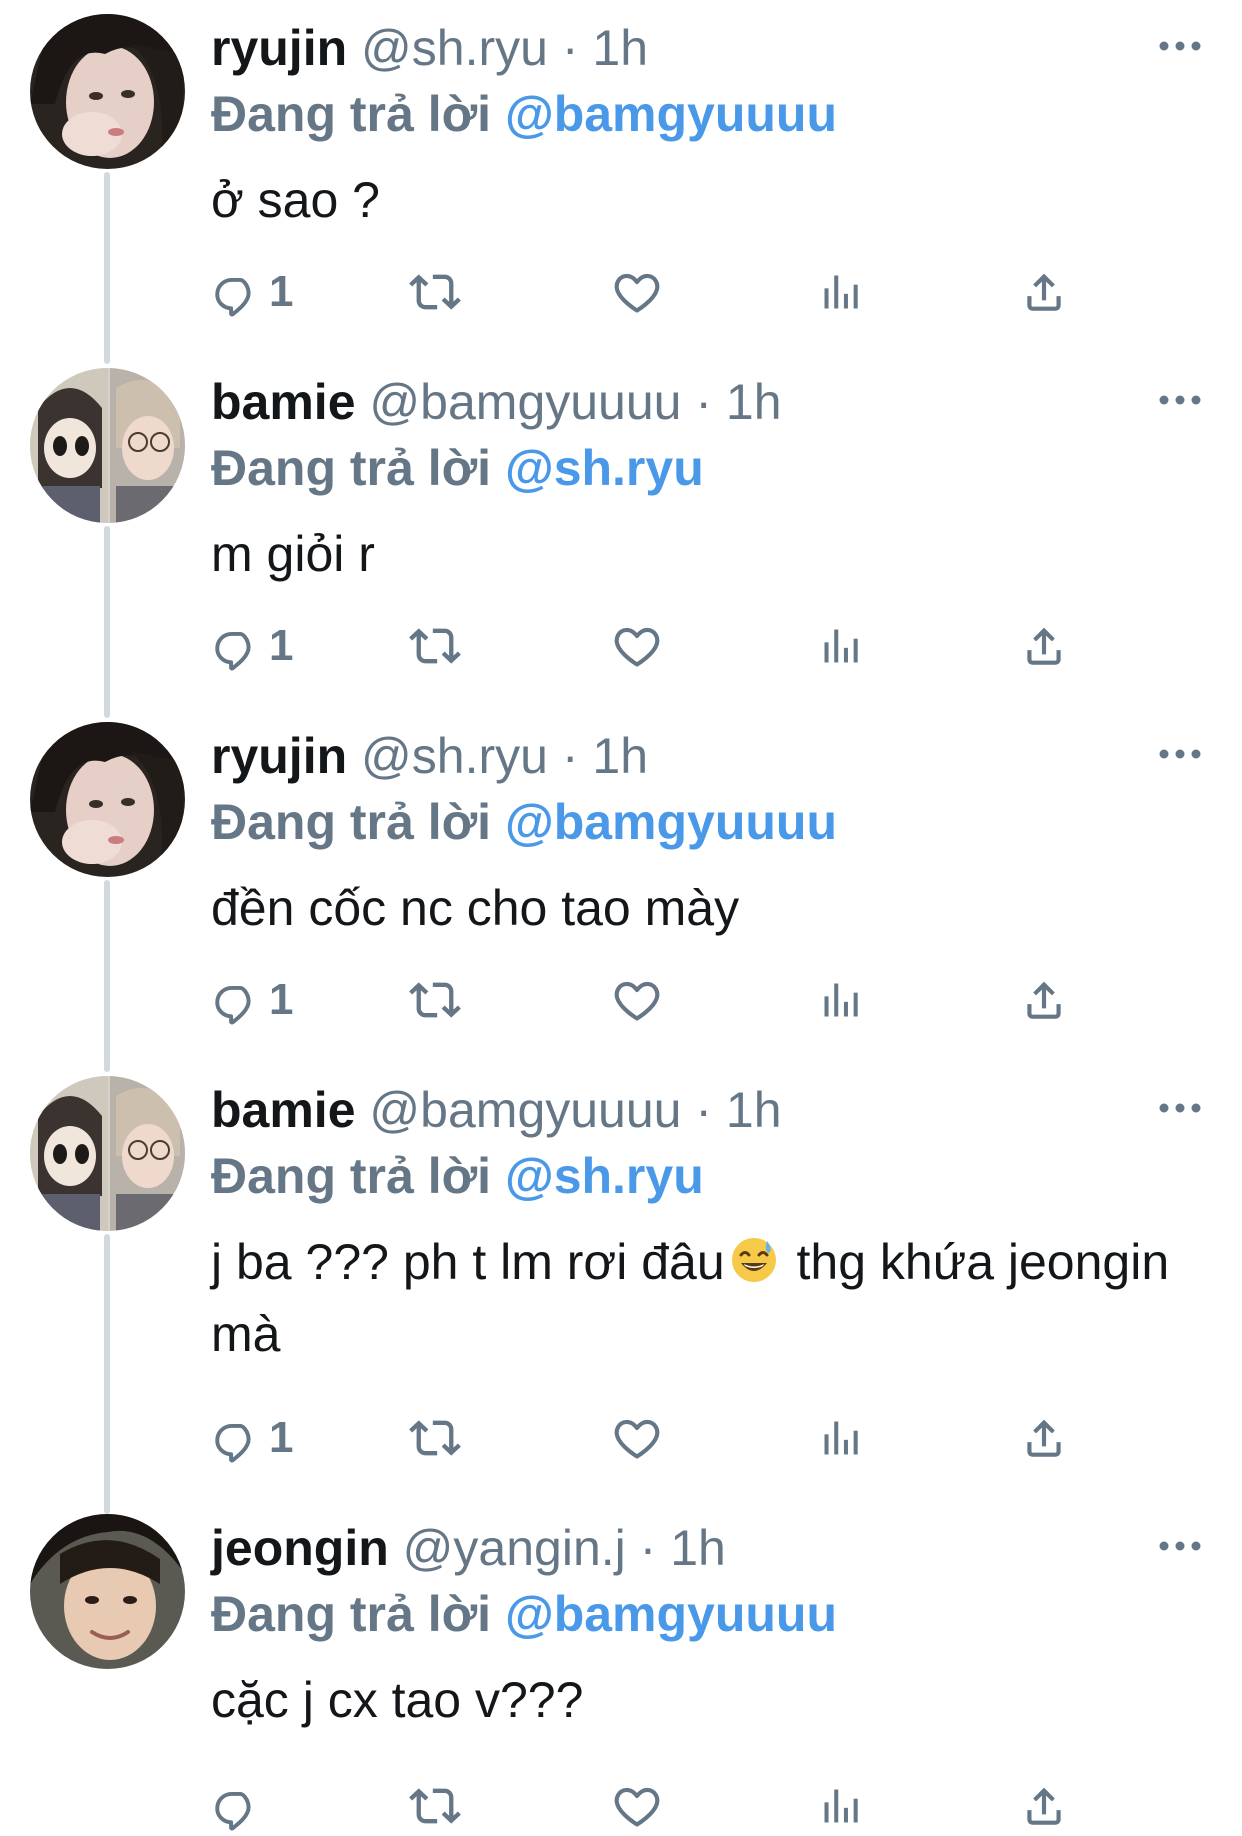 This screenshot has height=1836, width=1242. What do you see at coordinates (754, 1257) in the screenshot?
I see `grinning-sweat-emoji-icon` at bounding box center [754, 1257].